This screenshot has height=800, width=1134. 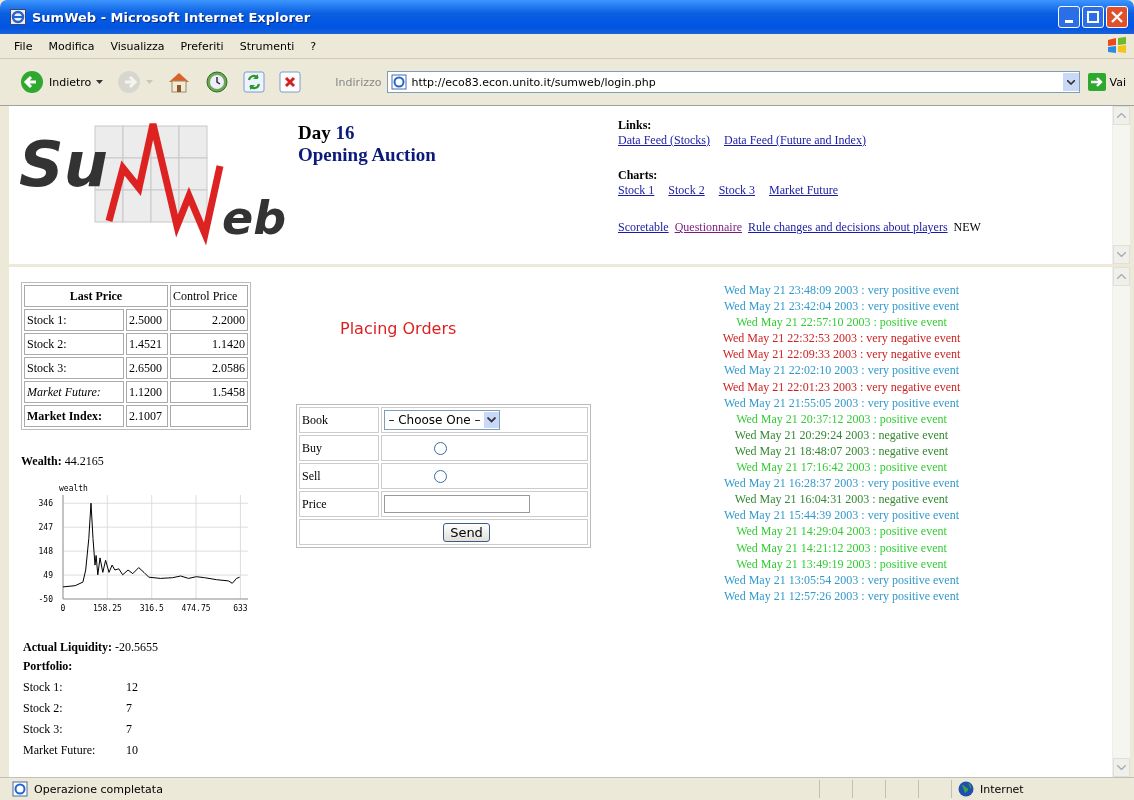 I want to click on link: Market Future, so click(x=803, y=190).